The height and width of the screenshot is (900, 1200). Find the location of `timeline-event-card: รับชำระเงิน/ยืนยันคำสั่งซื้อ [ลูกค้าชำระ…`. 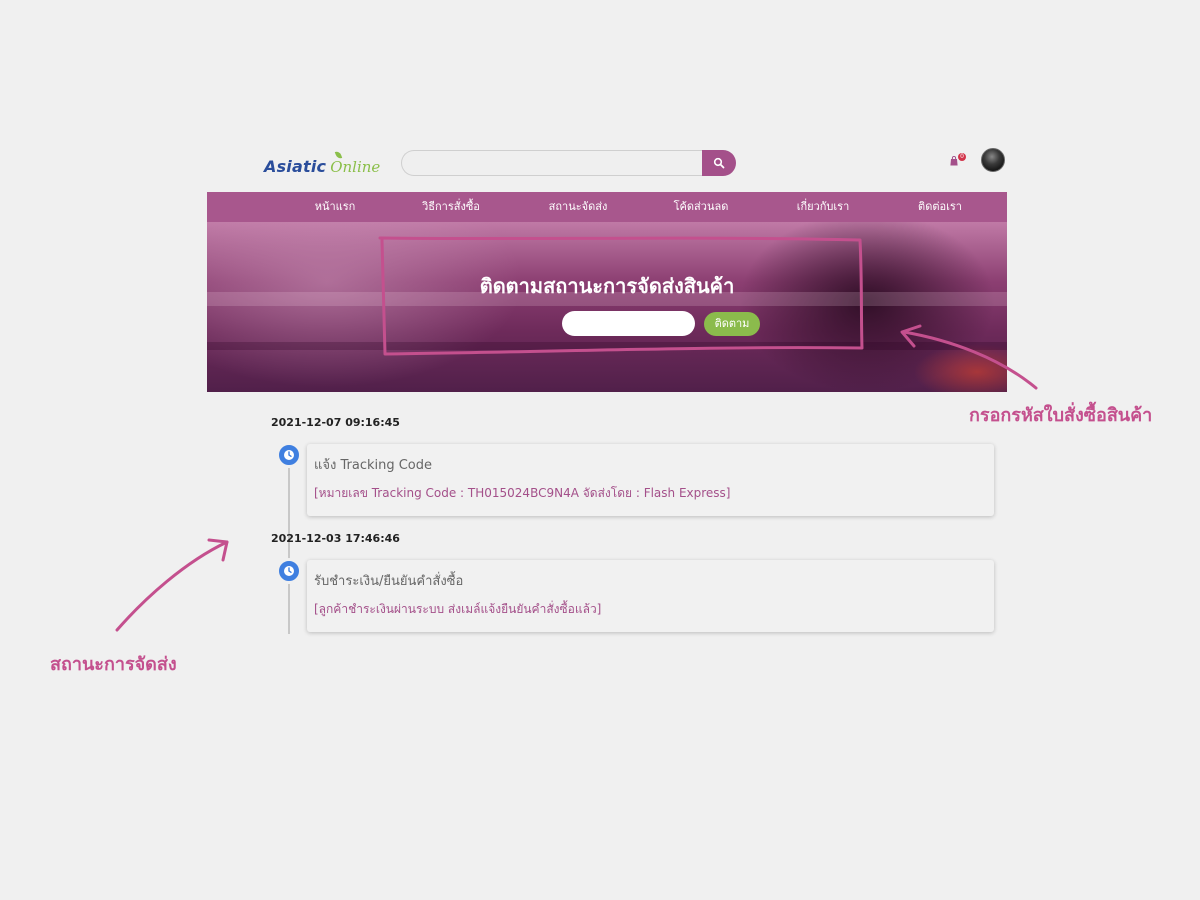

timeline-event-card: รับชำระเงิน/ยืนยันคำสั่งซื้อ [ลูกค้าชำระ… is located at coordinates (650, 596).